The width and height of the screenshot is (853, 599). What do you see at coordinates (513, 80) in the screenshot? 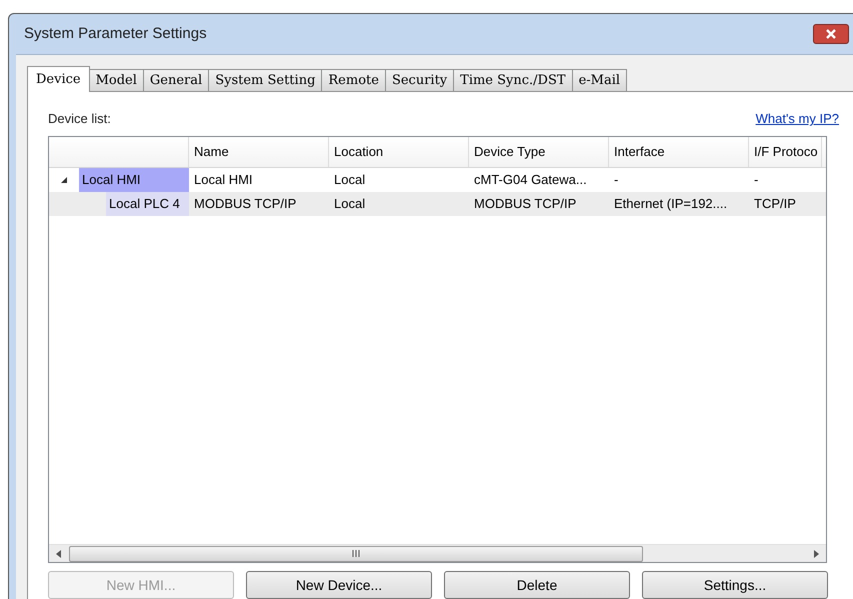
I see `tab: Time Sync./DST` at bounding box center [513, 80].